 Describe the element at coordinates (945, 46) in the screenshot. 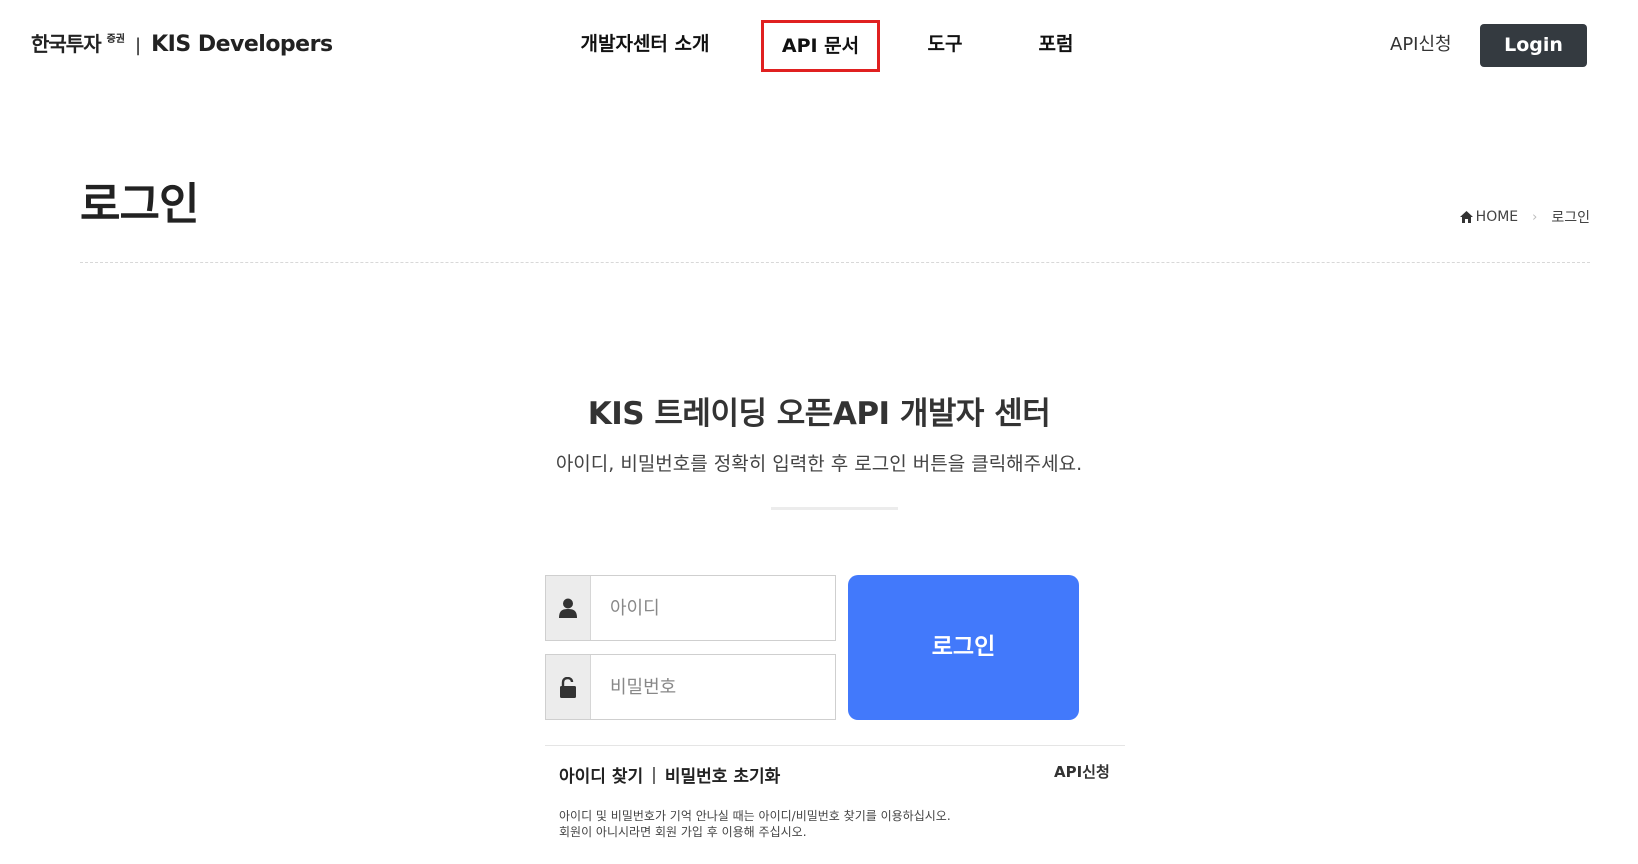

I see `nav-item-tools: 도구` at that location.